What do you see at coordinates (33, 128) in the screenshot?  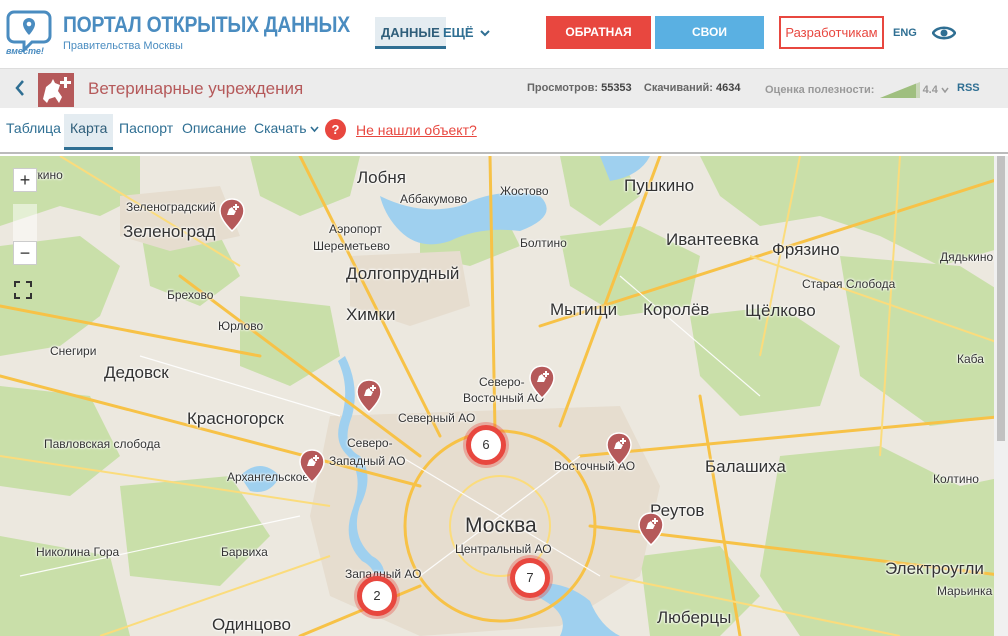 I see `tab-table: Таблица` at bounding box center [33, 128].